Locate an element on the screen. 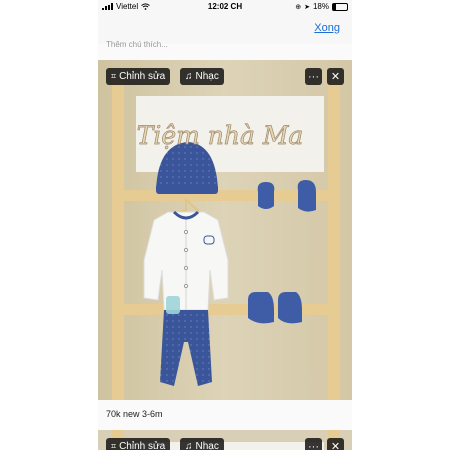 Image resolution: width=450 pixels, height=450 pixels. location-icon: ➤ is located at coordinates (307, 7).